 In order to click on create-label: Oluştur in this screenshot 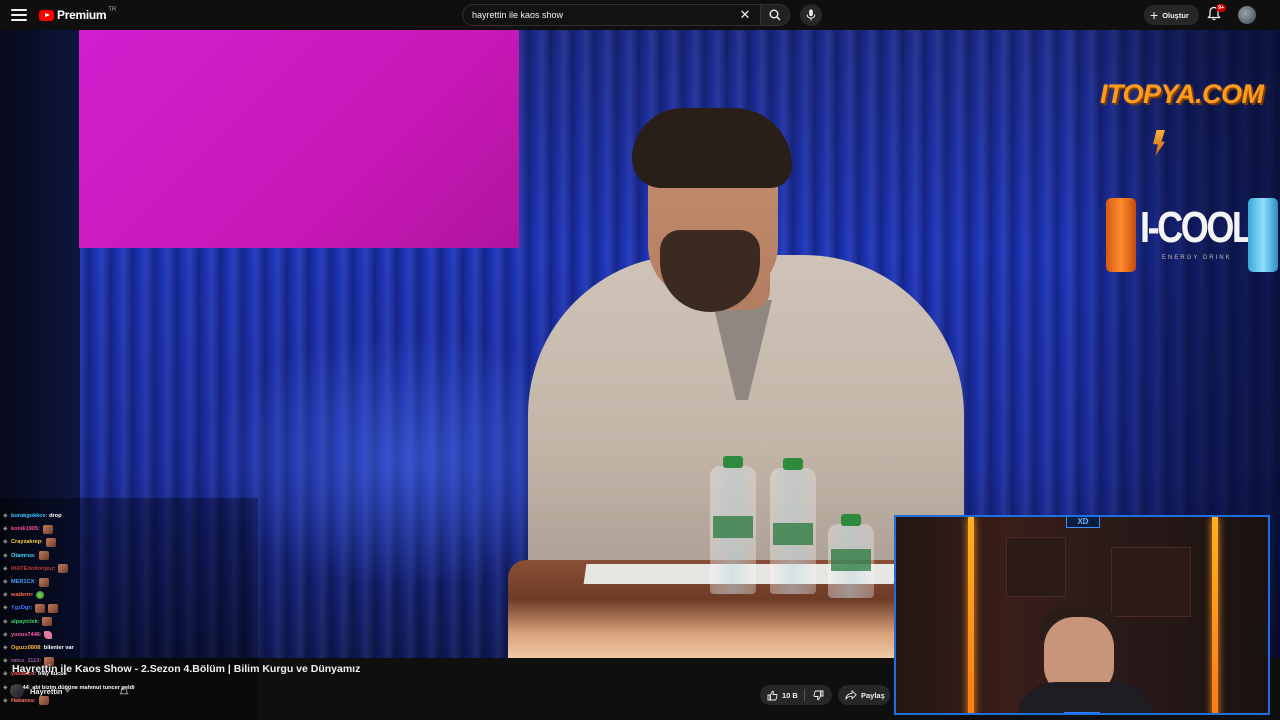, I will do `click(1175, 15)`.